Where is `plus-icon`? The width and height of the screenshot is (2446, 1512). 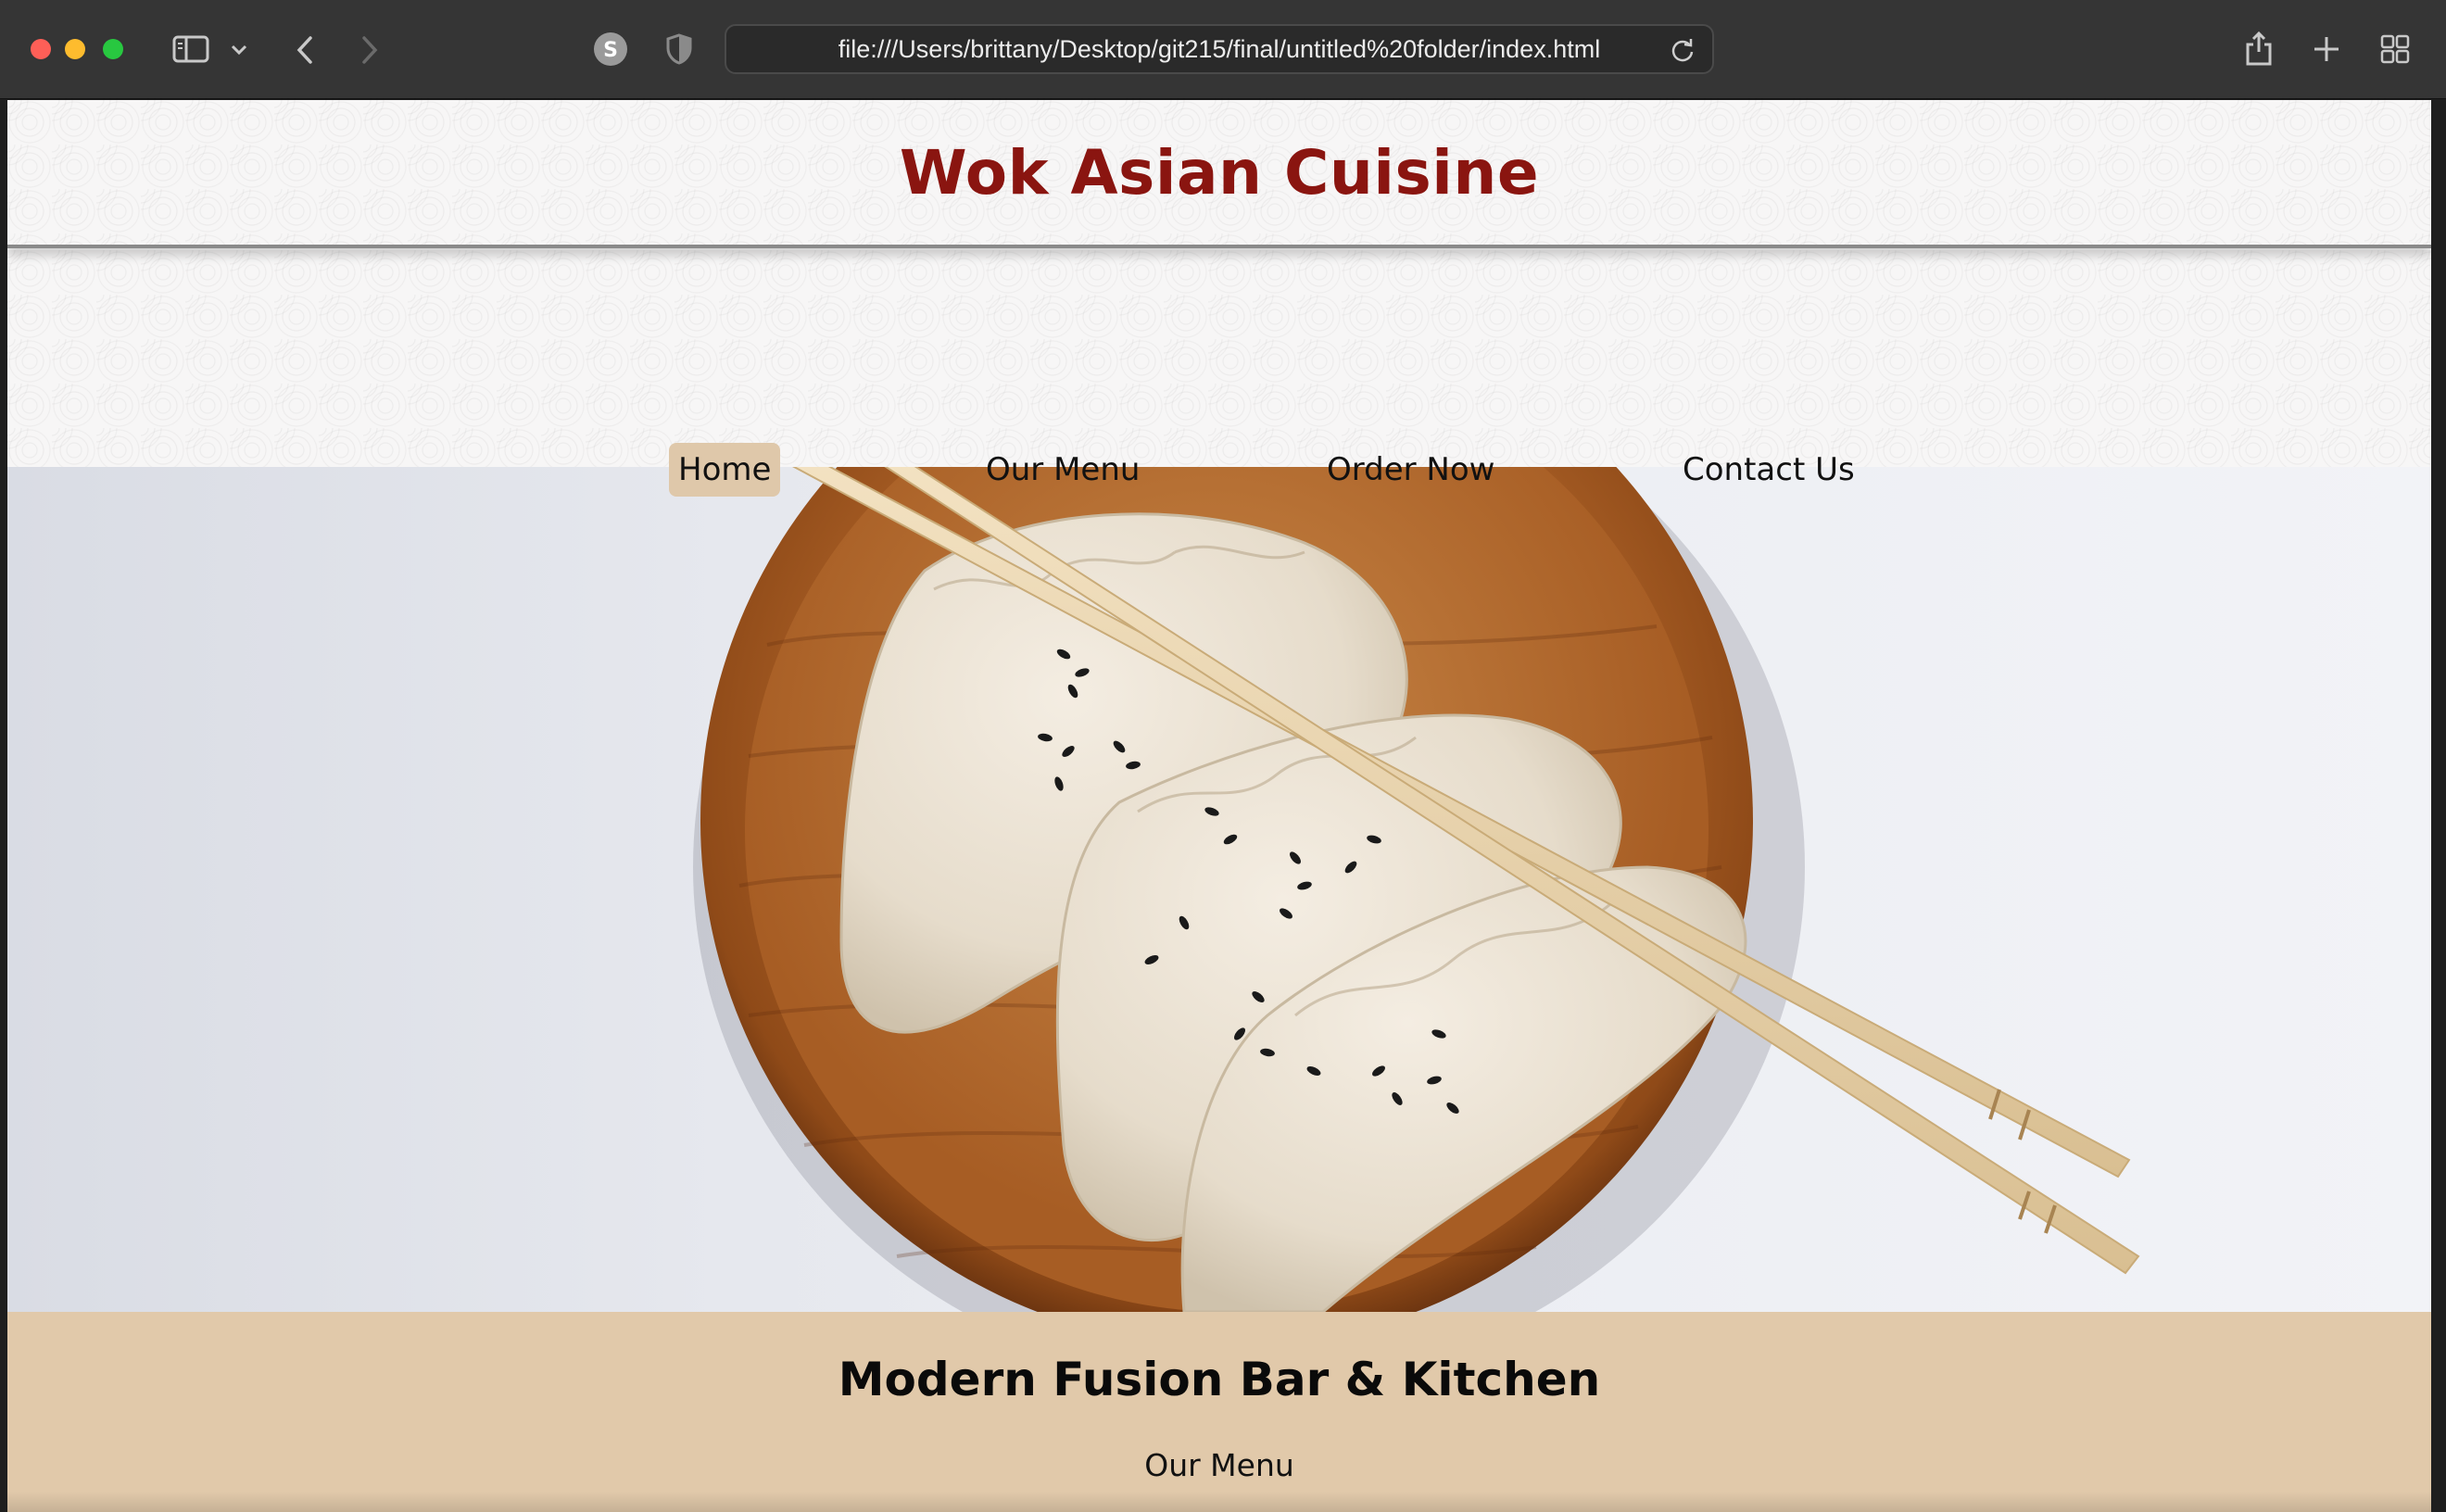 plus-icon is located at coordinates (2326, 49).